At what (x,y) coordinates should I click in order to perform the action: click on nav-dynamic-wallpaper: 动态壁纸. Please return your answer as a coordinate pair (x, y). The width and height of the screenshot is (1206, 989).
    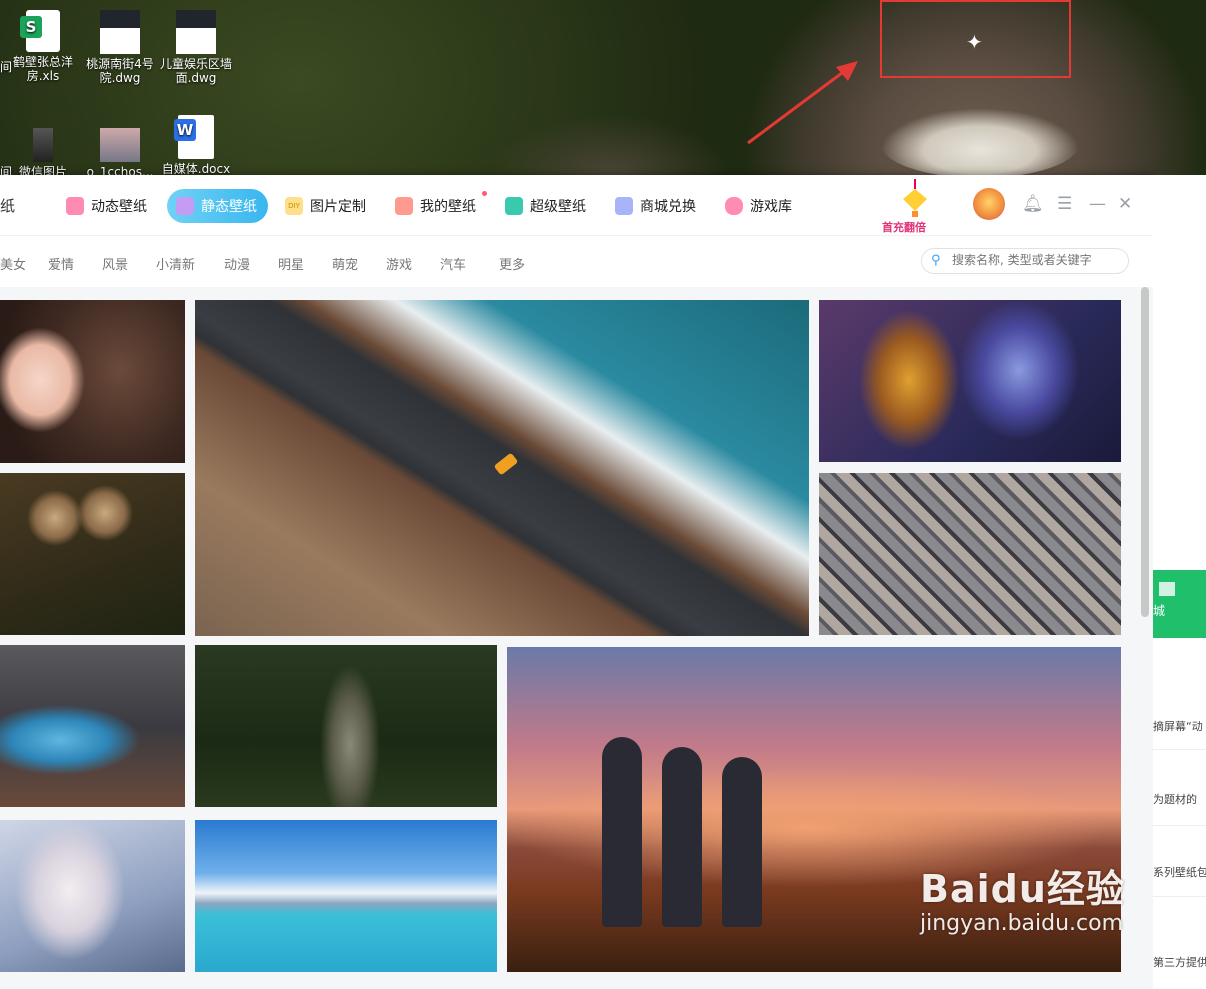
    Looking at the image, I should click on (106, 206).